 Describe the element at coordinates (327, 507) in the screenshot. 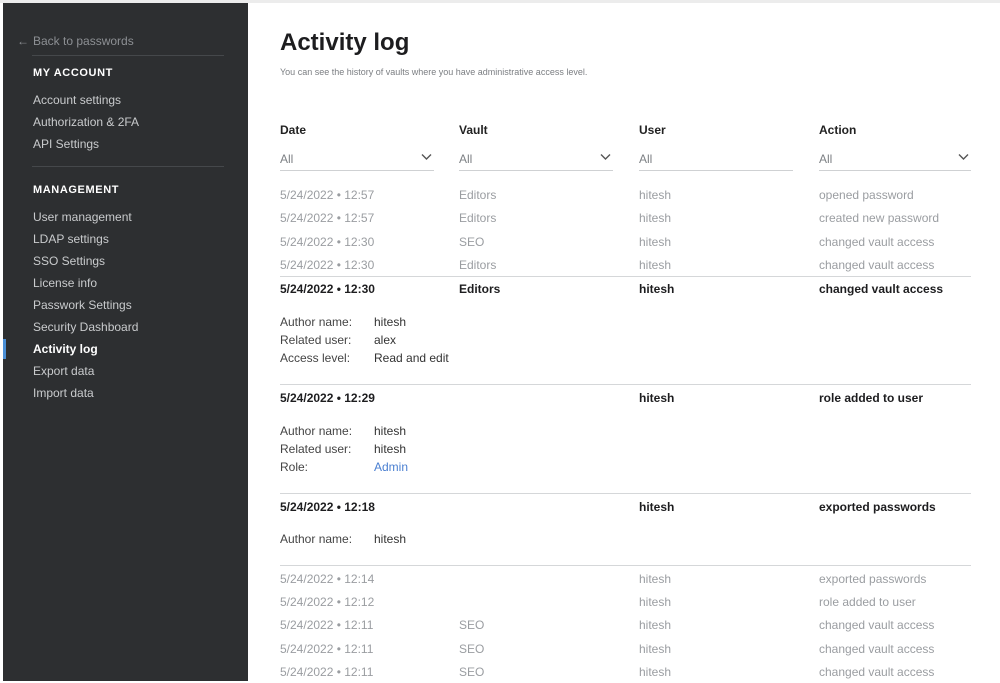

I see `cell-date: 5/24/2022 • 12:18` at that location.